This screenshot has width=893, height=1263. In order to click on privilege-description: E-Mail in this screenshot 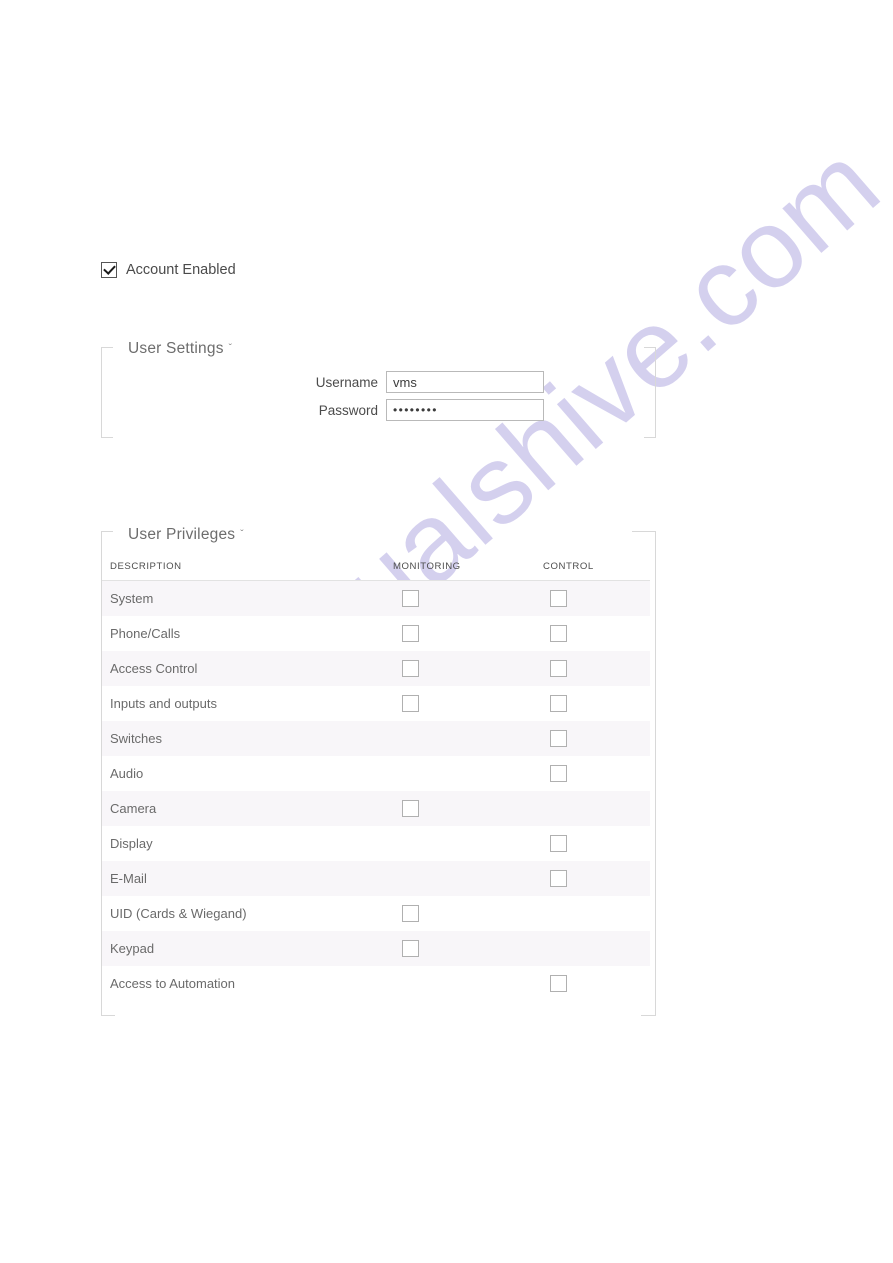, I will do `click(128, 878)`.